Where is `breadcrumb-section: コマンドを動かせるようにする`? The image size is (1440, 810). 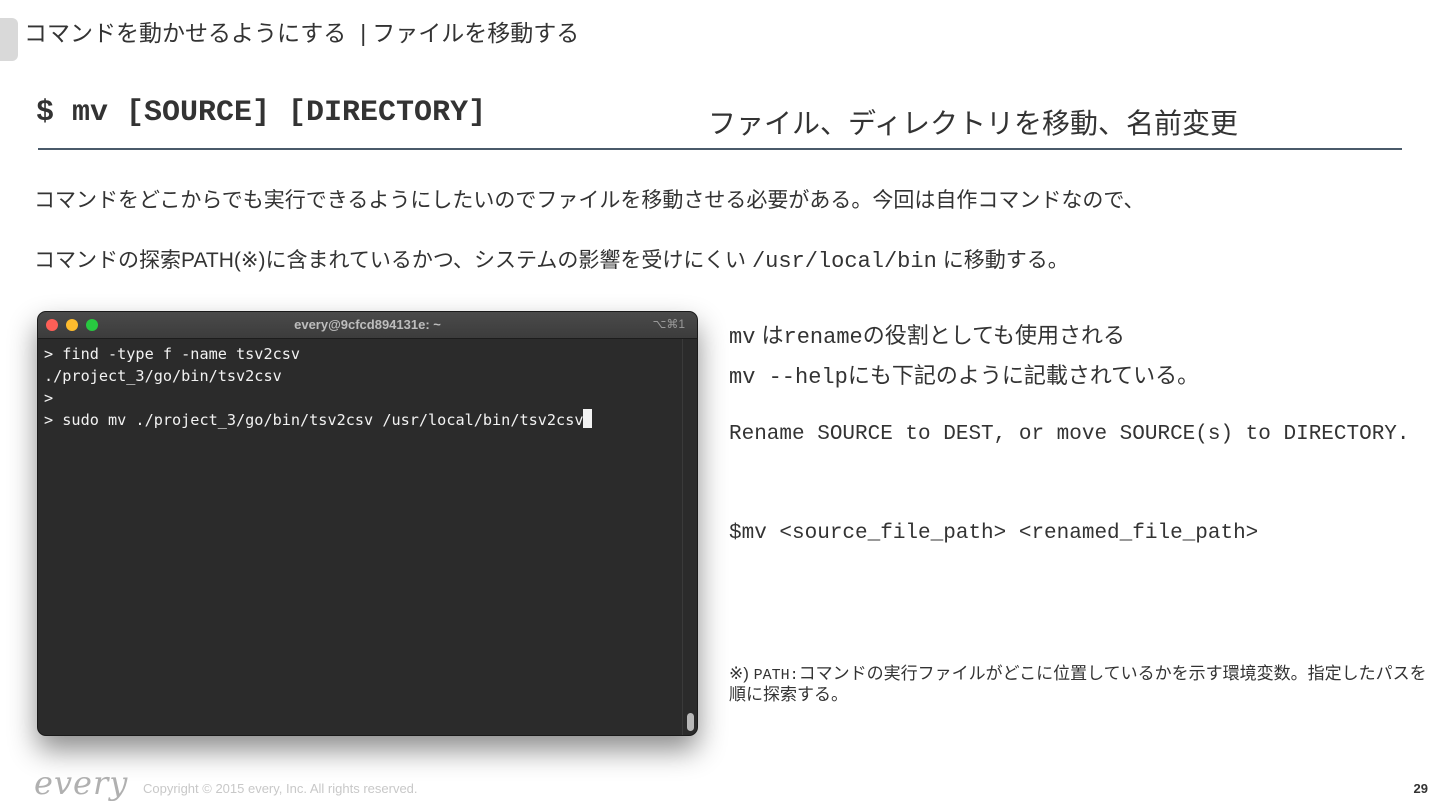
breadcrumb-section: コマンドを動かせるようにする is located at coordinates (185, 33).